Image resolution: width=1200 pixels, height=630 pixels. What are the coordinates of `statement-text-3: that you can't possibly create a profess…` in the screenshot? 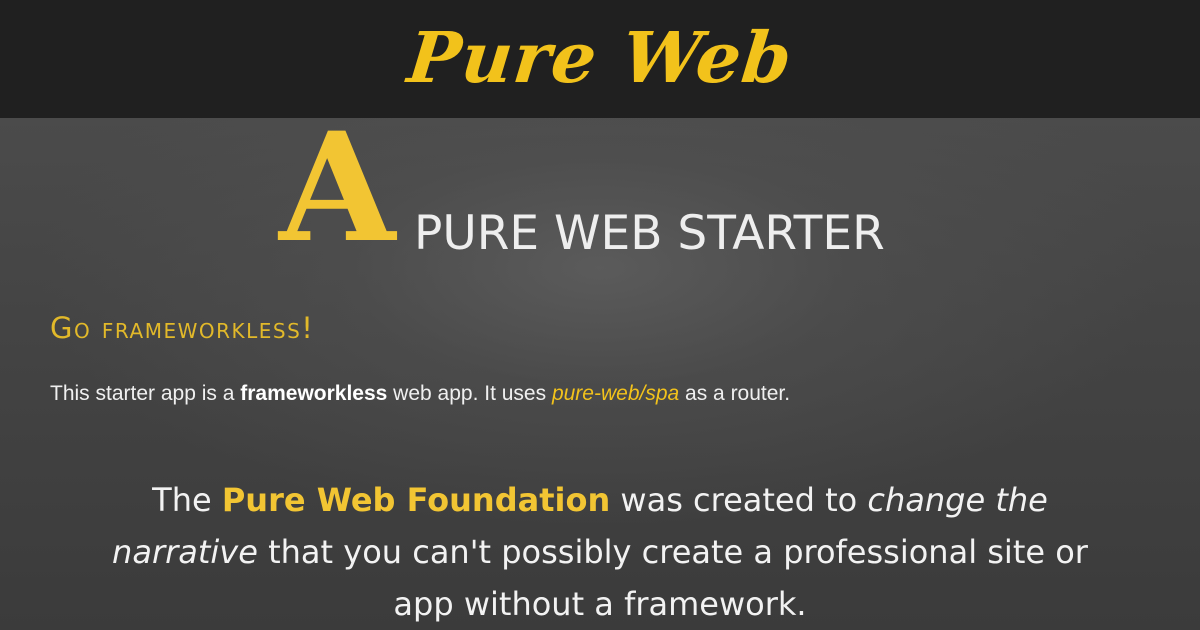 It's located at (672, 578).